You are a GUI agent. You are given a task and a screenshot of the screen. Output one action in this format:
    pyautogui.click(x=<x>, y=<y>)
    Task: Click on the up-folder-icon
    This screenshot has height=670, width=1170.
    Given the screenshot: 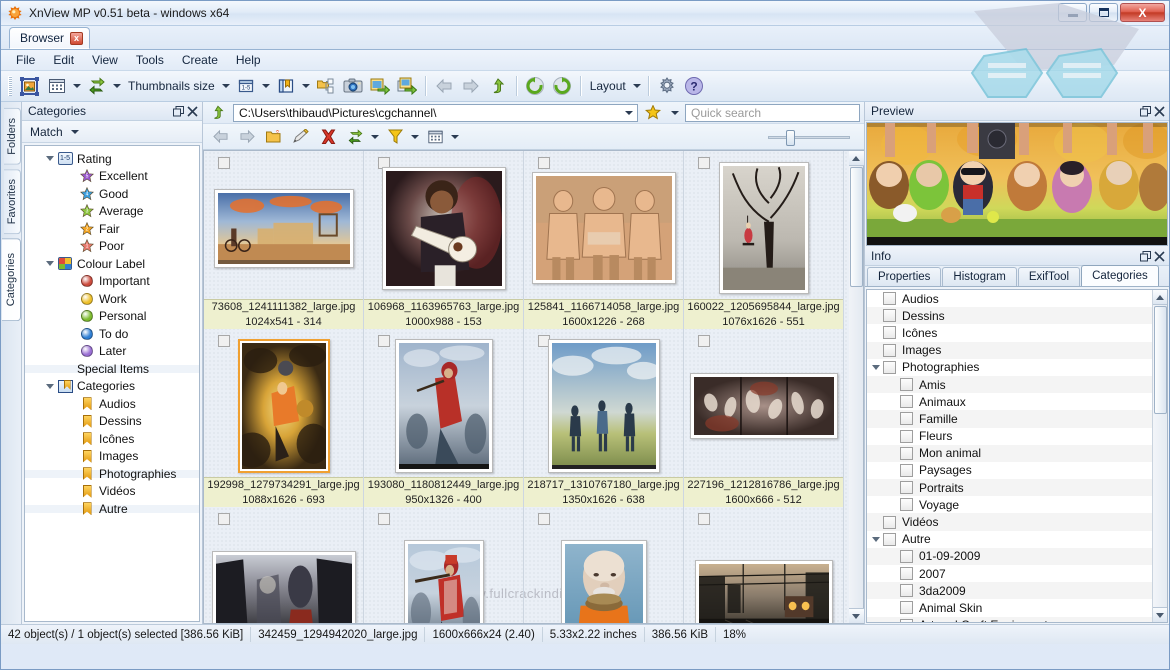 What is the action you would take?
    pyautogui.click(x=498, y=86)
    